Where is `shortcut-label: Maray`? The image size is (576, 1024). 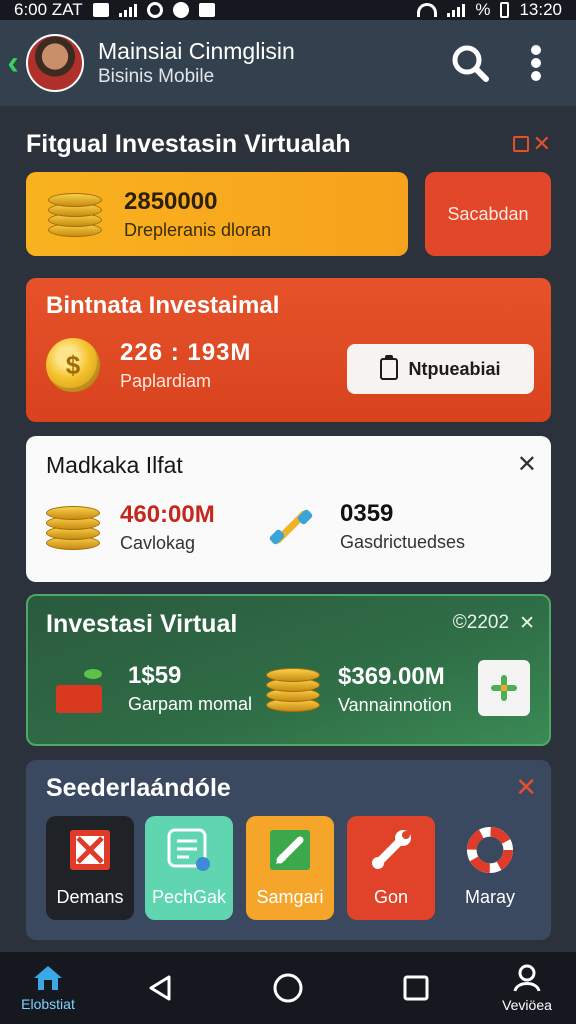
shortcut-label: Maray is located at coordinates (489, 897).